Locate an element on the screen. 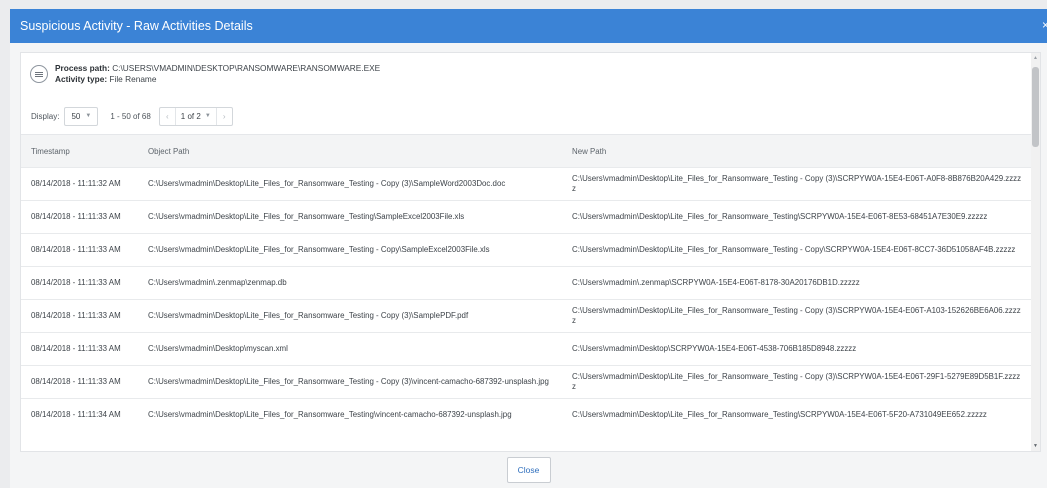 This screenshot has width=1047, height=488. column-header-new-path: New Path is located at coordinates (797, 151).